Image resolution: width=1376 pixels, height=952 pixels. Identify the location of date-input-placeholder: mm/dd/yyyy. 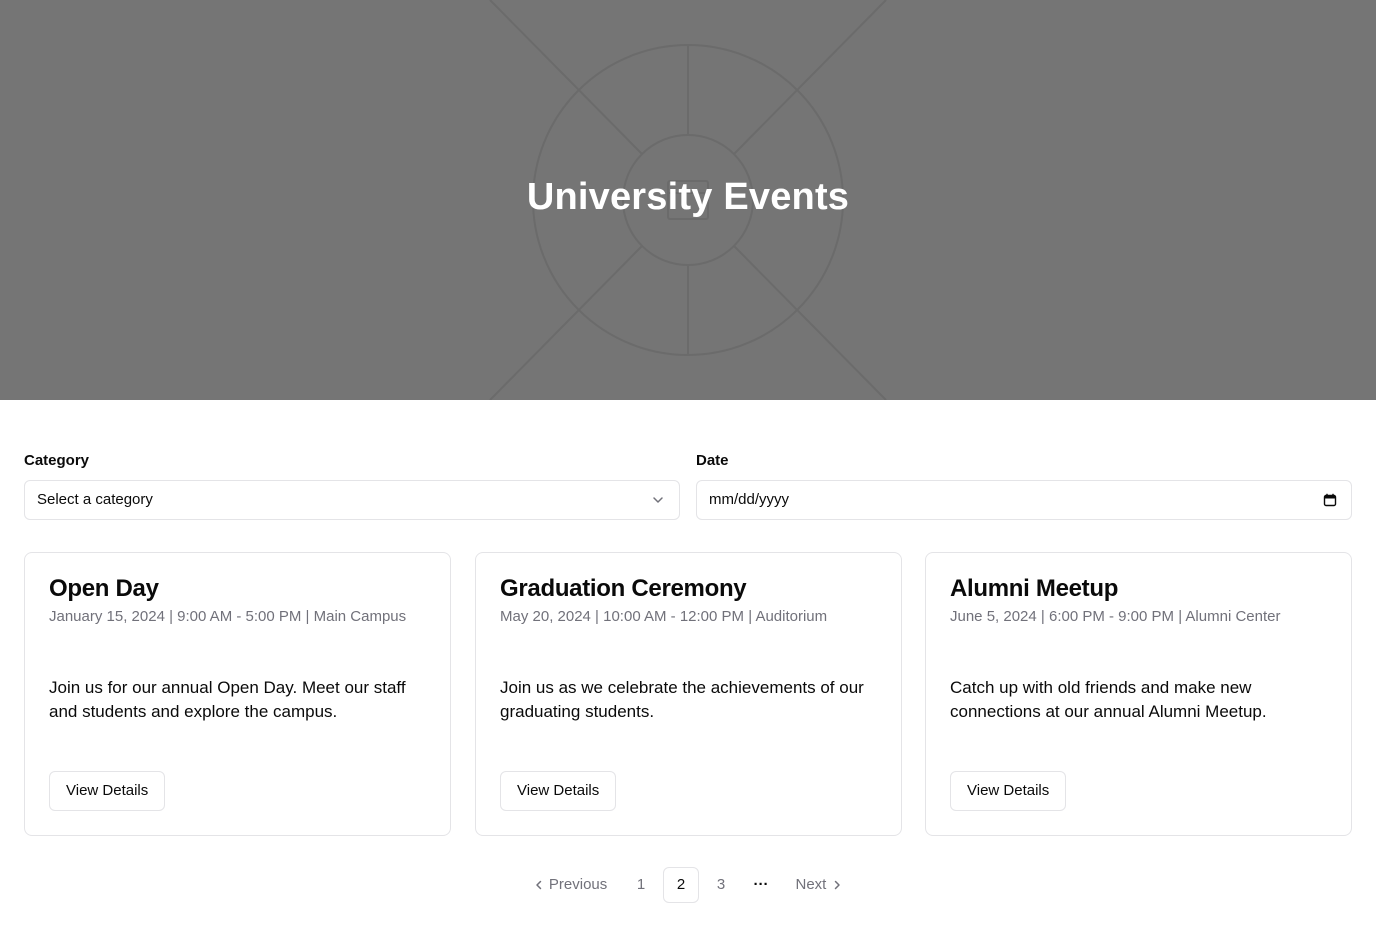
(749, 499).